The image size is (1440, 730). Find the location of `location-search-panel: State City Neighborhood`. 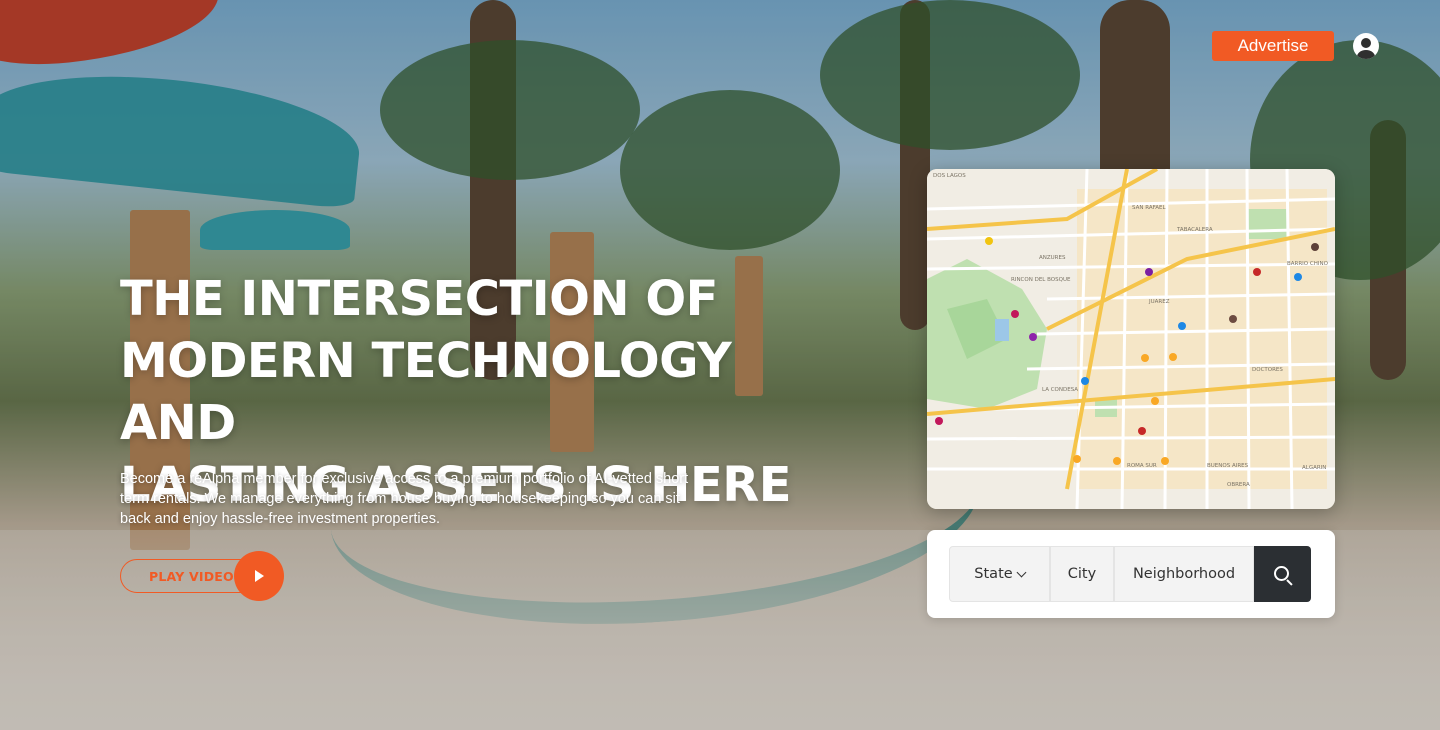

location-search-panel: State City Neighborhood is located at coordinates (1131, 574).